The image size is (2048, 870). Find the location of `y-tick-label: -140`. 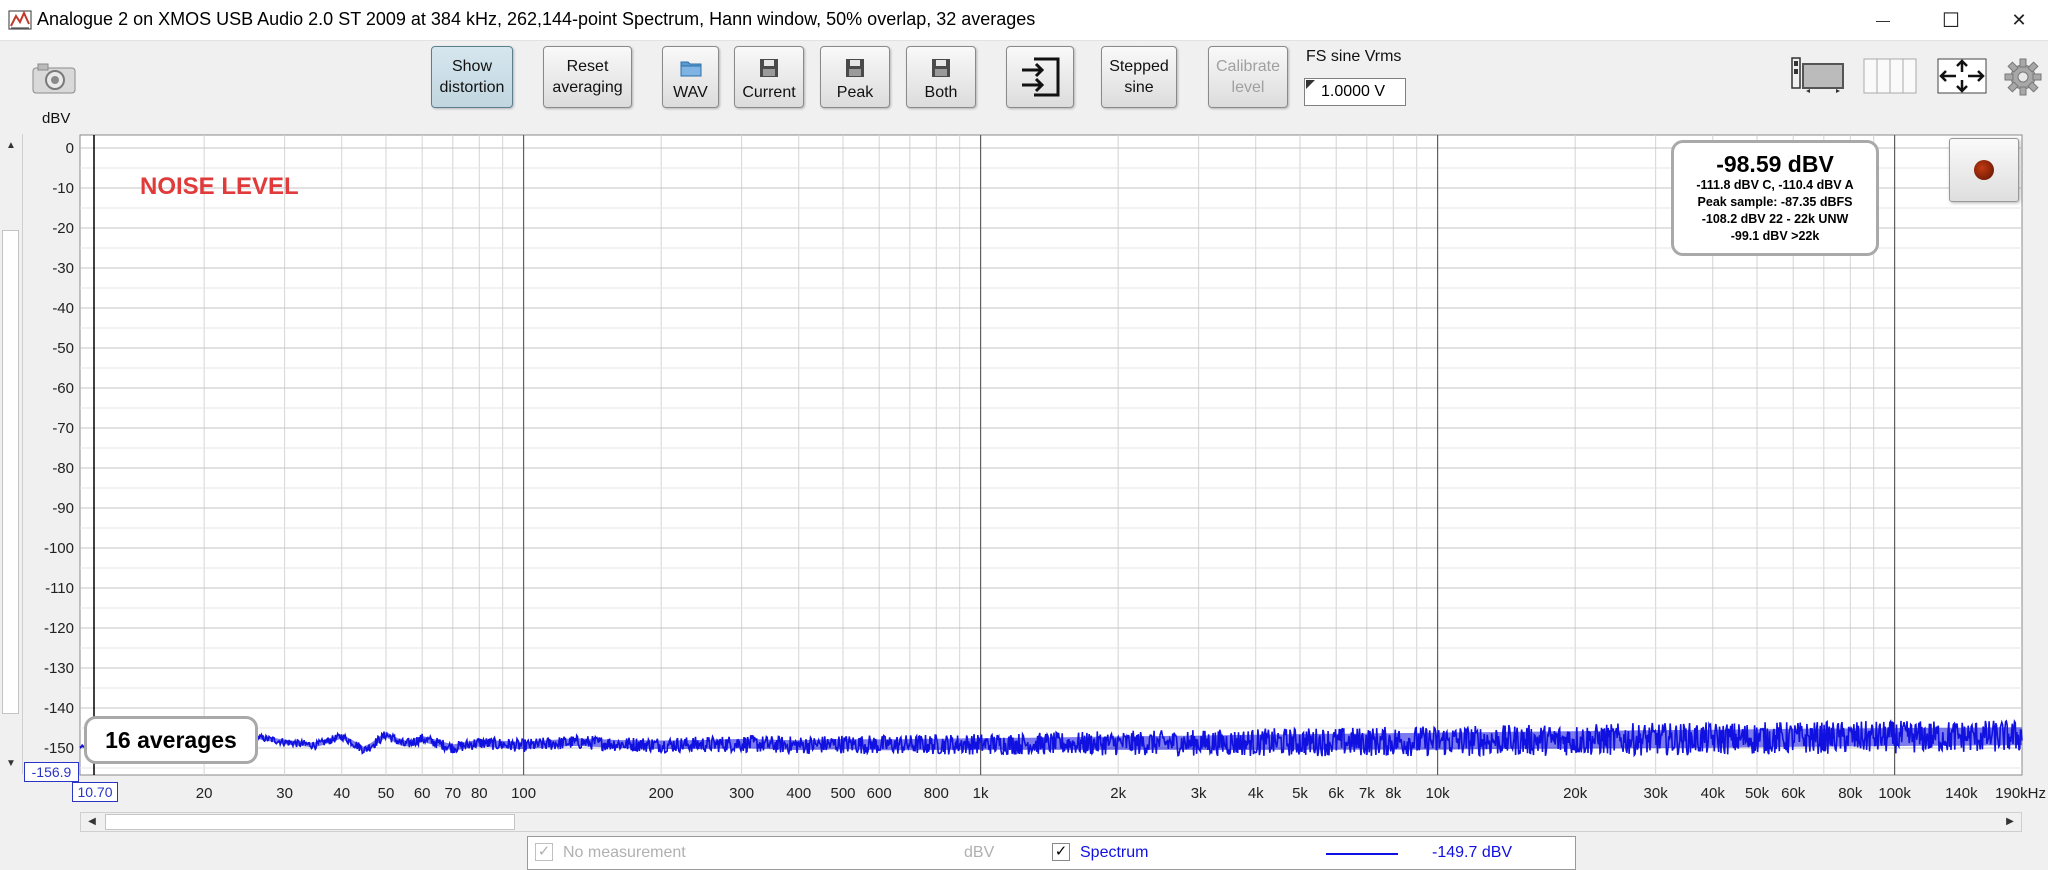

y-tick-label: -140 is located at coordinates (59, 708).